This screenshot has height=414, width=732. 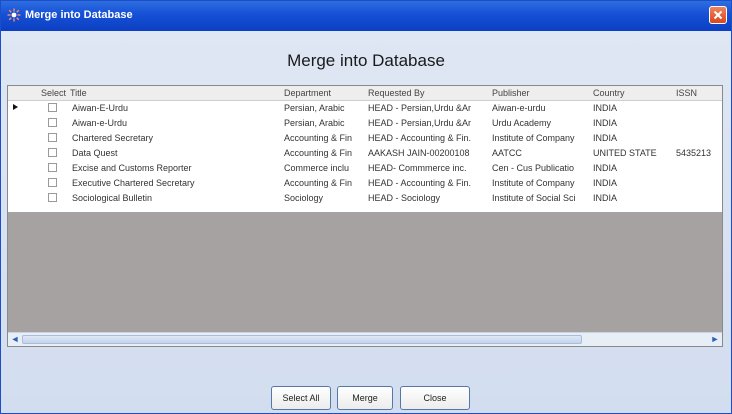 What do you see at coordinates (419, 153) in the screenshot?
I see `cell-requested-by: AAKASH JAIN-00200108` at bounding box center [419, 153].